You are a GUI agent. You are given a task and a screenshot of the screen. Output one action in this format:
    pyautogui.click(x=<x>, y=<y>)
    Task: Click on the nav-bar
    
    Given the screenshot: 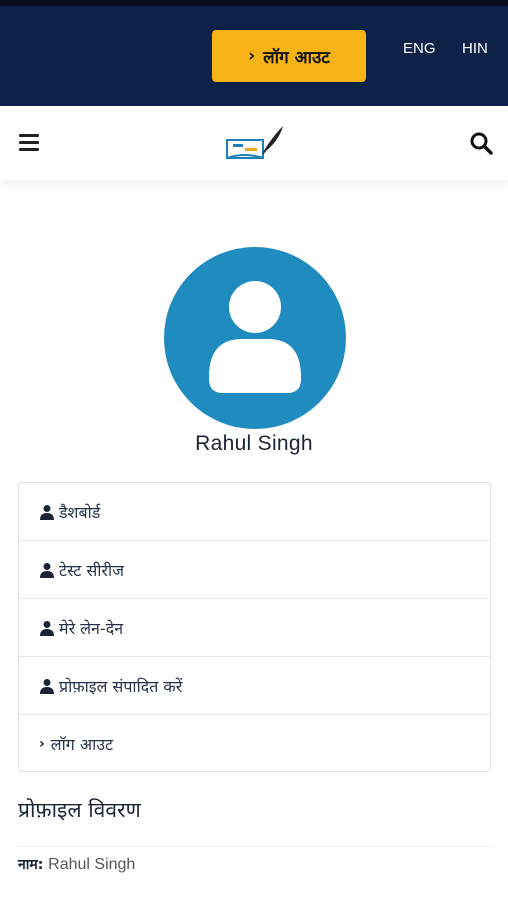 What is the action you would take?
    pyautogui.click(x=254, y=143)
    